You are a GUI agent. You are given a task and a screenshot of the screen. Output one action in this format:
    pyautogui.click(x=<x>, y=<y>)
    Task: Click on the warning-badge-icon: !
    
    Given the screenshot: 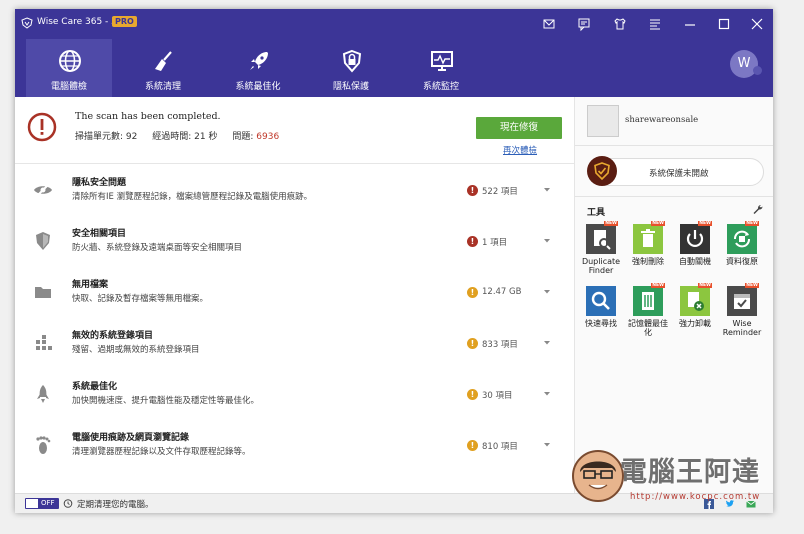 What is the action you would take?
    pyautogui.click(x=472, y=394)
    